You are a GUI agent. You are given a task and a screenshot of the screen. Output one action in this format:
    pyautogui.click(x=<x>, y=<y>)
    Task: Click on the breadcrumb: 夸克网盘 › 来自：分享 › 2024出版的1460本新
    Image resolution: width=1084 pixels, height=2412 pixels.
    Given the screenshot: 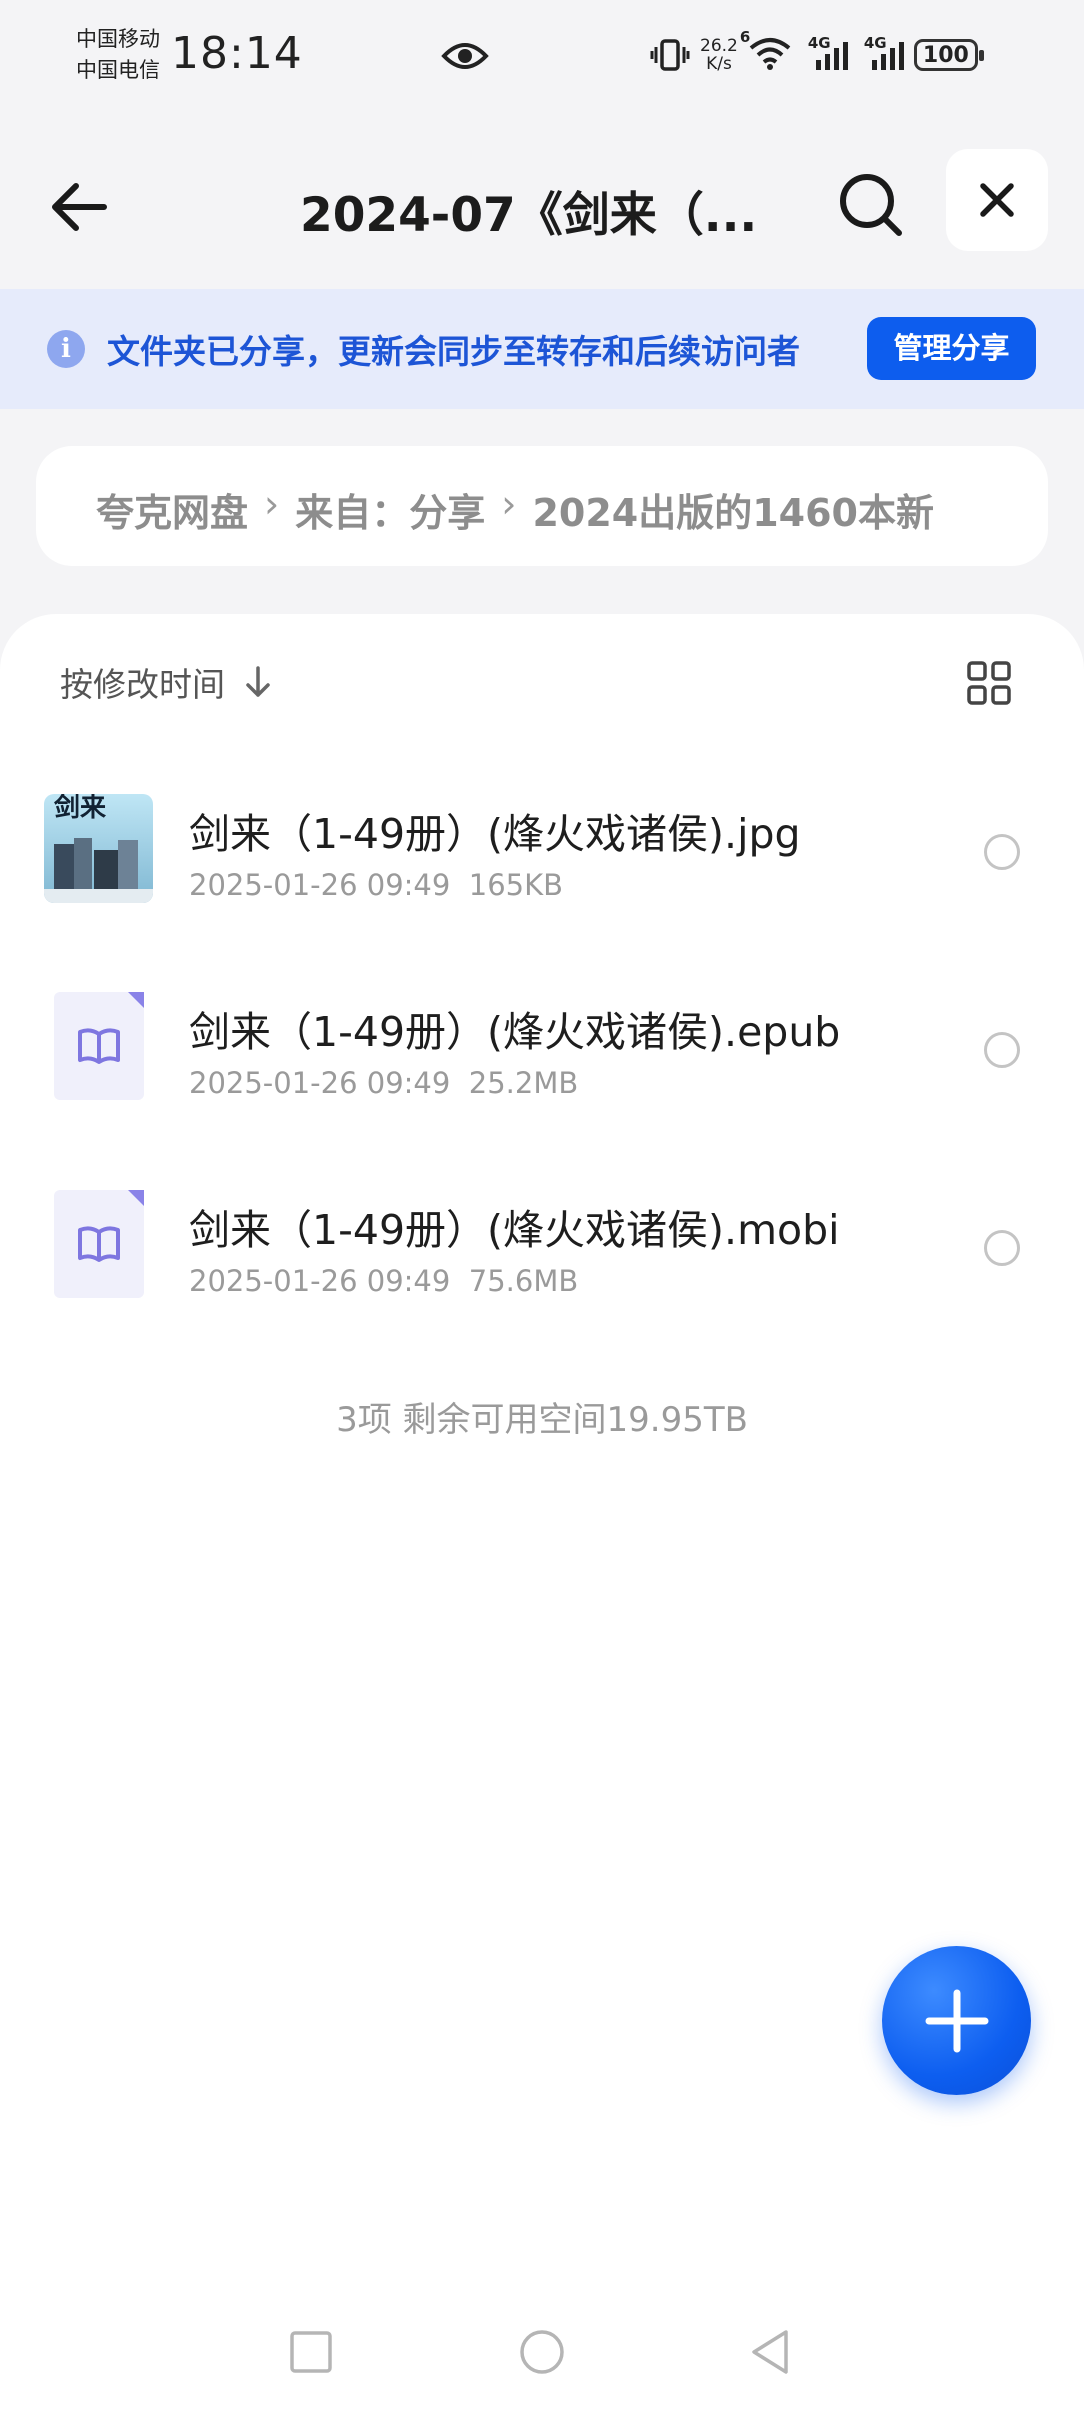 What is the action you would take?
    pyautogui.click(x=542, y=506)
    